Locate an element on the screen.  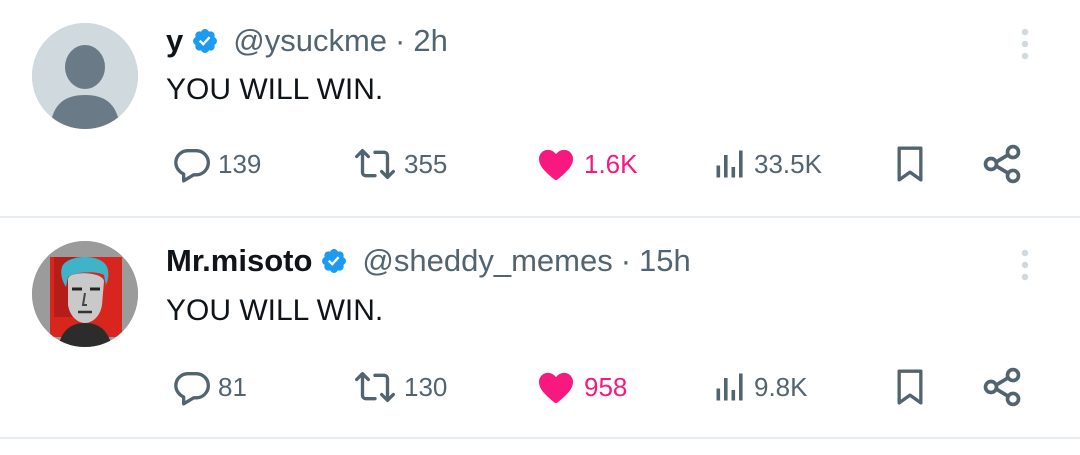
like-button: 958 is located at coordinates (581, 387).